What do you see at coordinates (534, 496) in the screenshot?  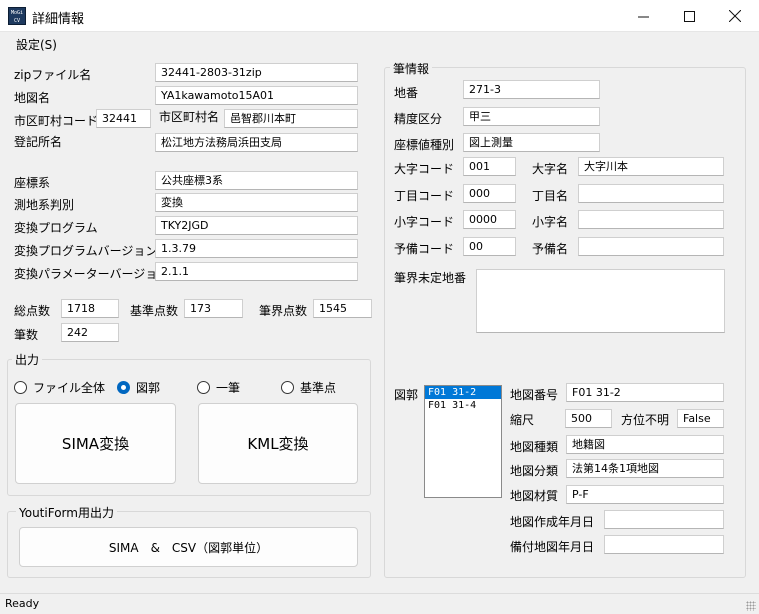 I see `material-label: 地図材質` at bounding box center [534, 496].